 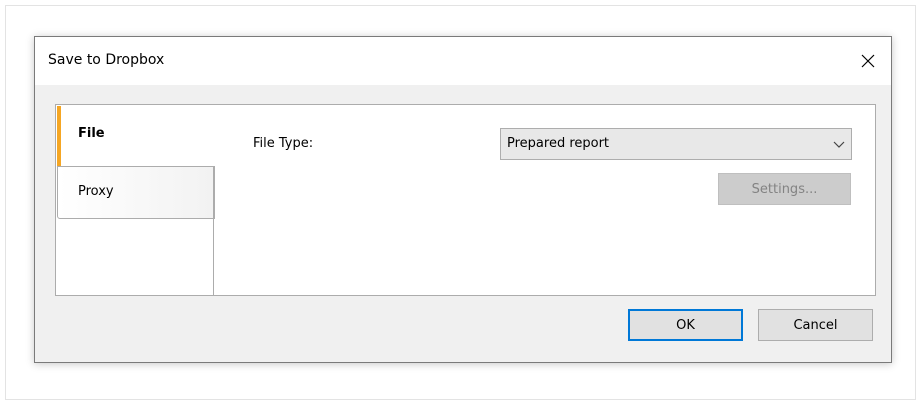 I want to click on ok-button-label: OK, so click(x=685, y=325).